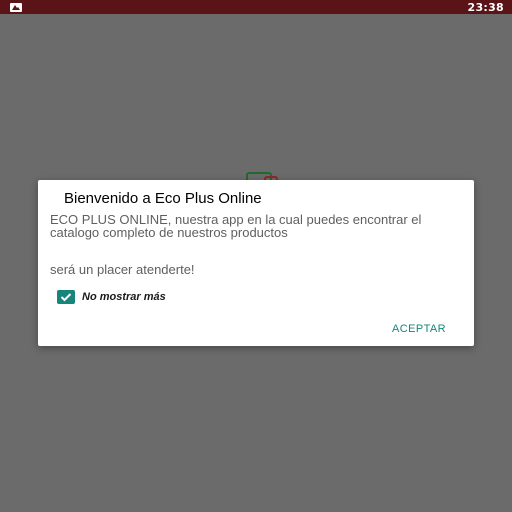  I want to click on dialog-title: Bienvenido a Eco Plus Online, so click(163, 198).